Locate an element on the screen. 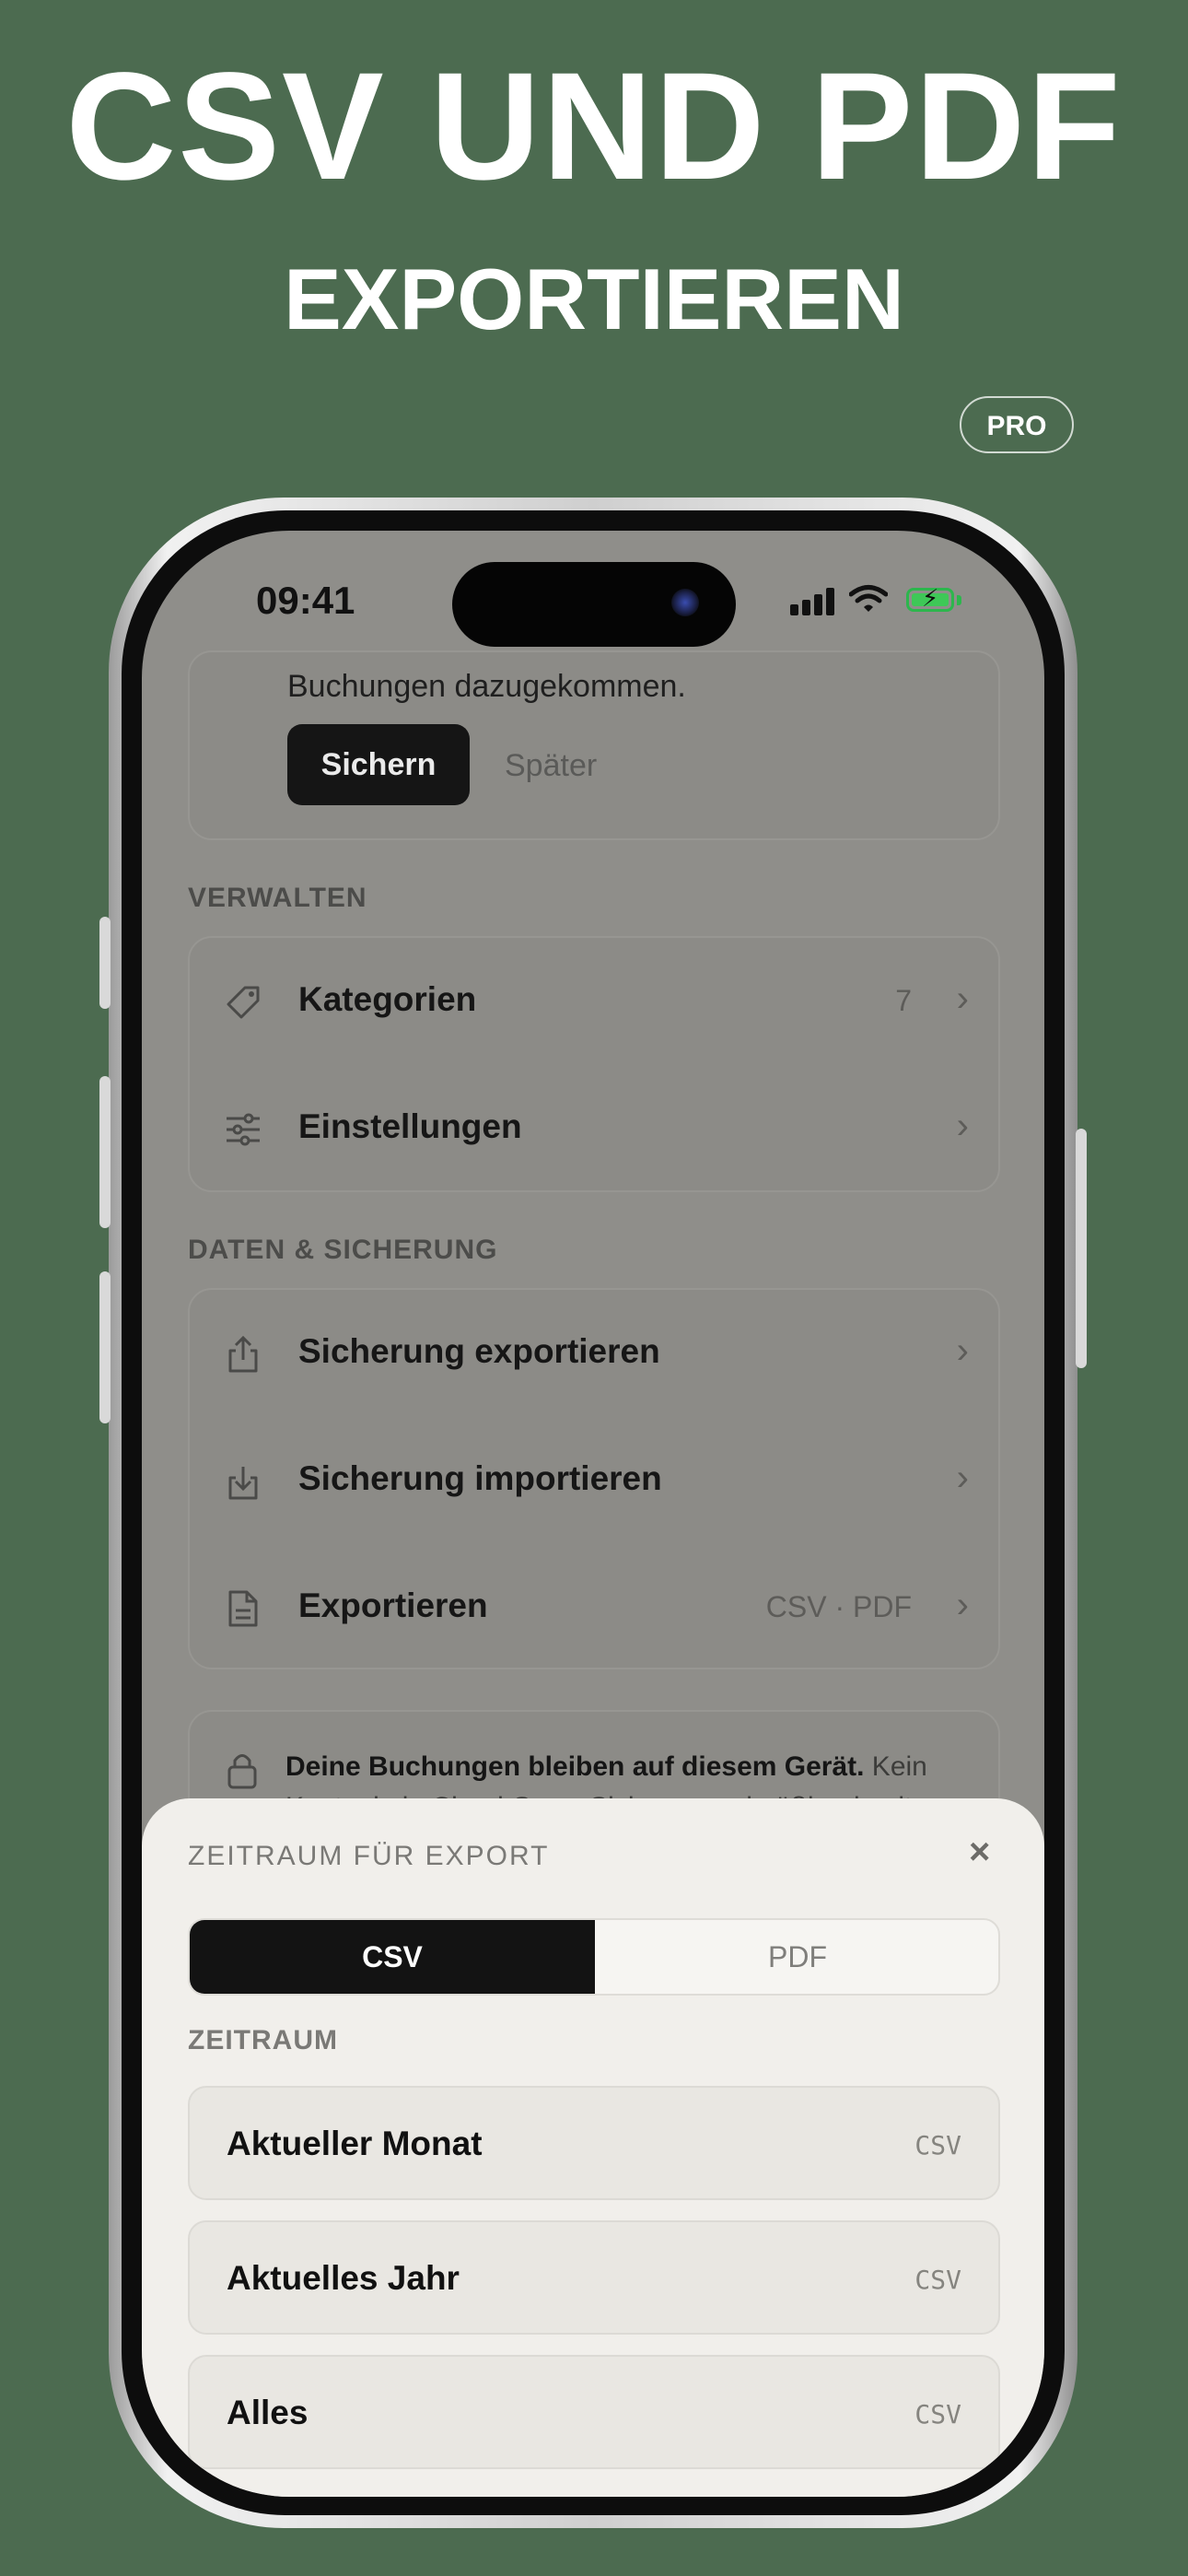  format-segmented-control: CSV PDF is located at coordinates (594, 1957).